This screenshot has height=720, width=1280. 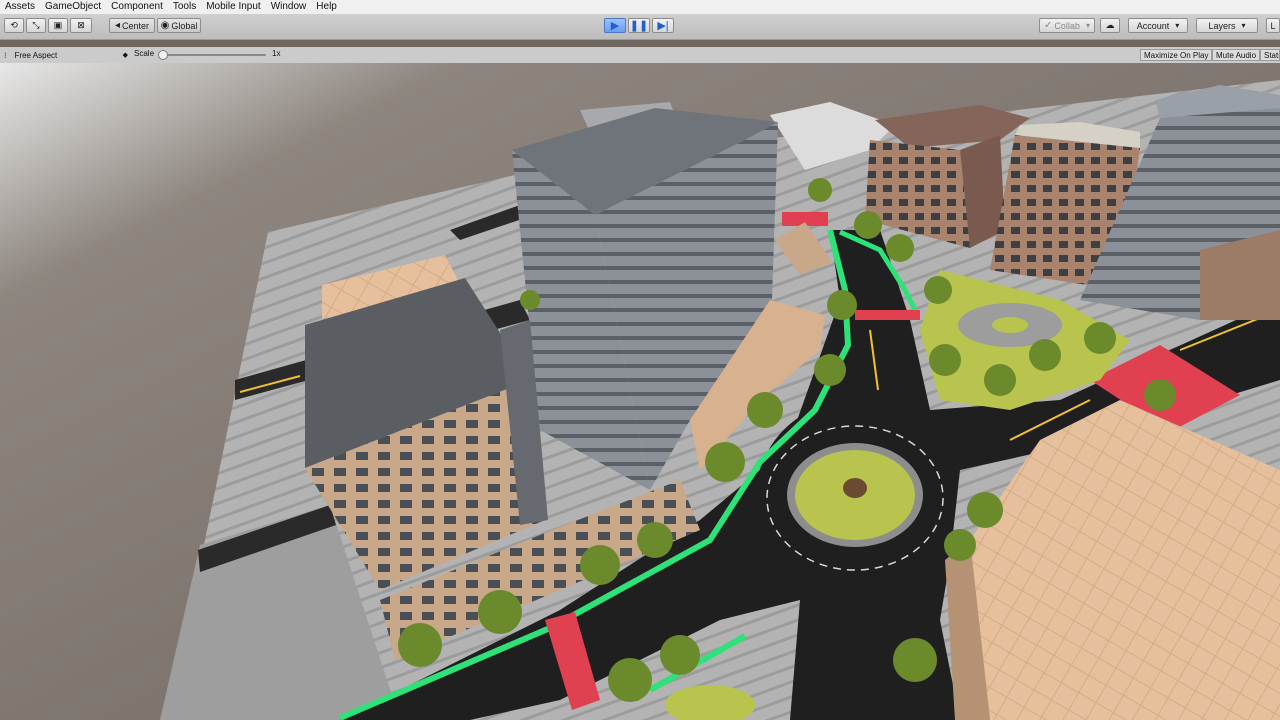 I want to click on pause-button: ❚❚, so click(x=639, y=25).